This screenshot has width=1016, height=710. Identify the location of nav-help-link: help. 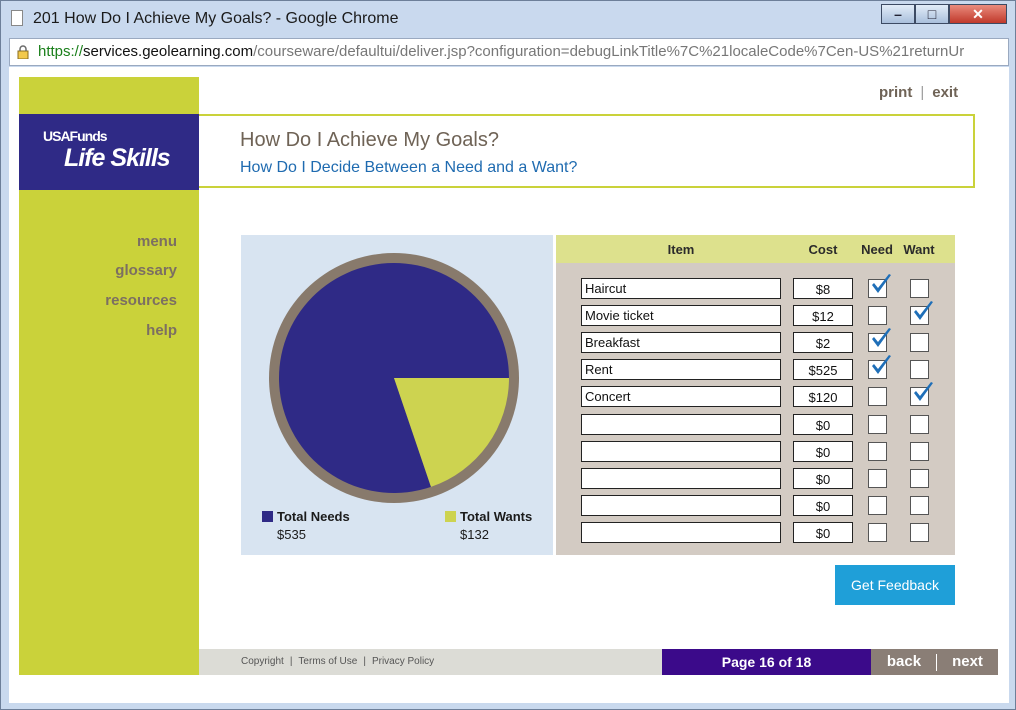
(102, 330).